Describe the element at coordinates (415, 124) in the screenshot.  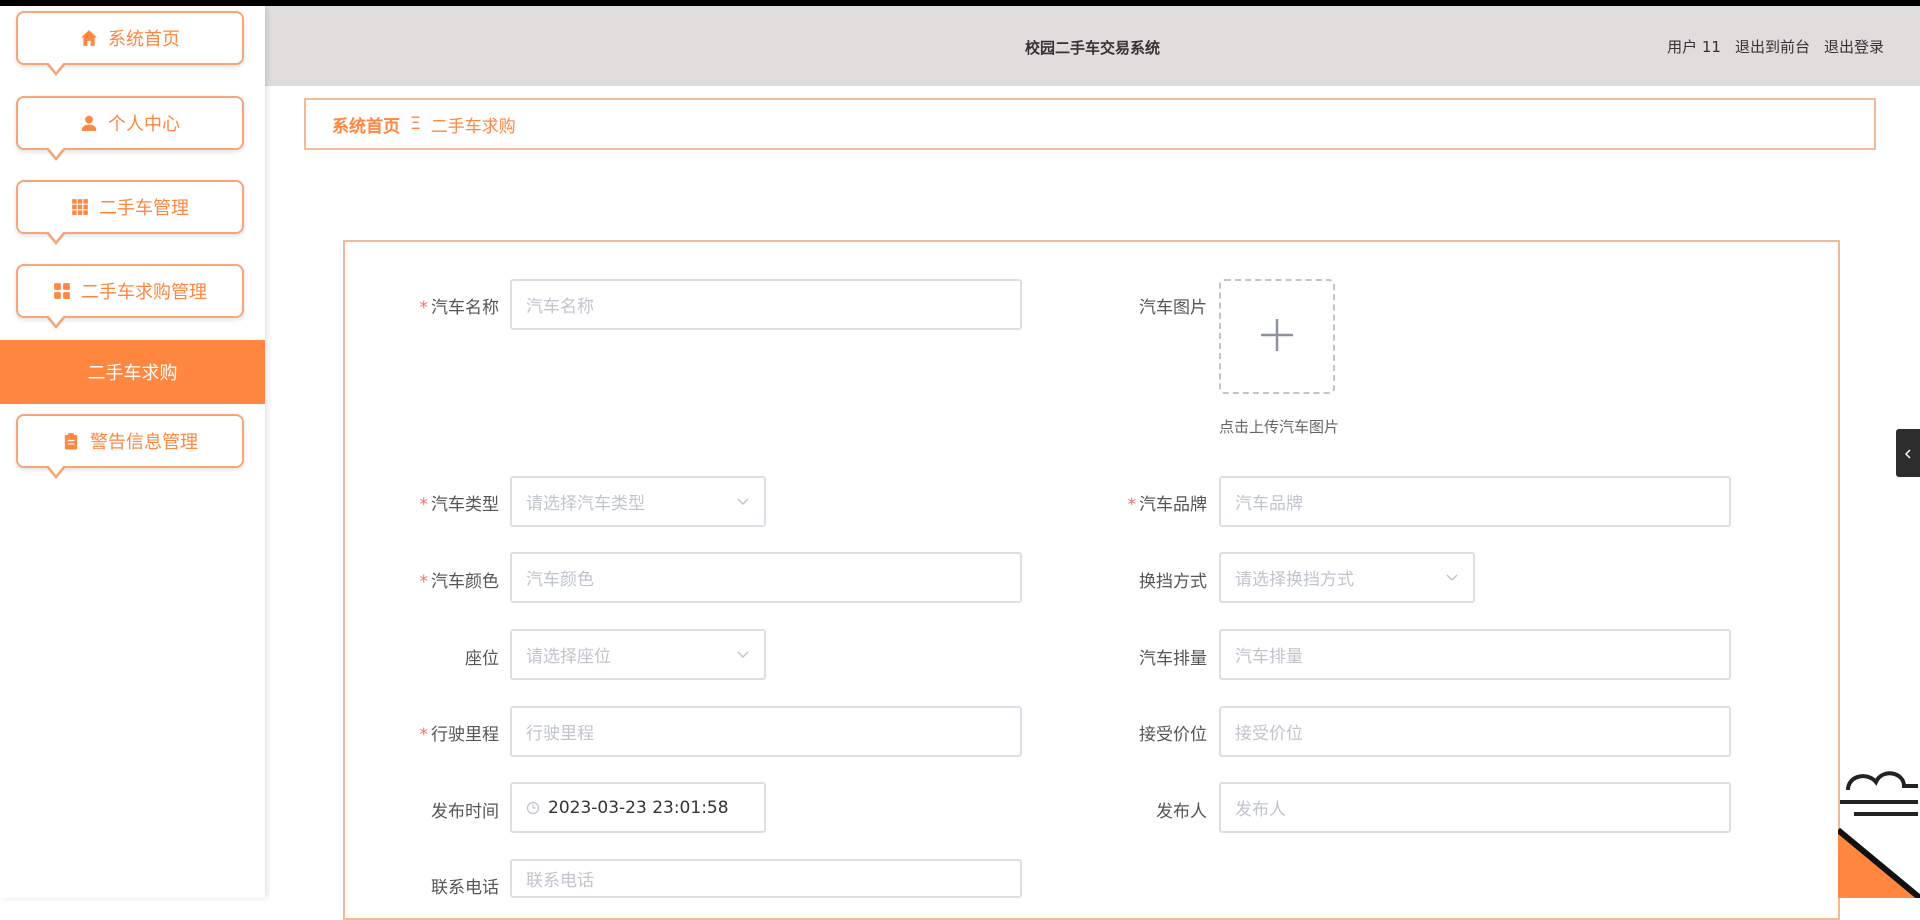
I see `breadcrumb-separator: Ξ` at that location.